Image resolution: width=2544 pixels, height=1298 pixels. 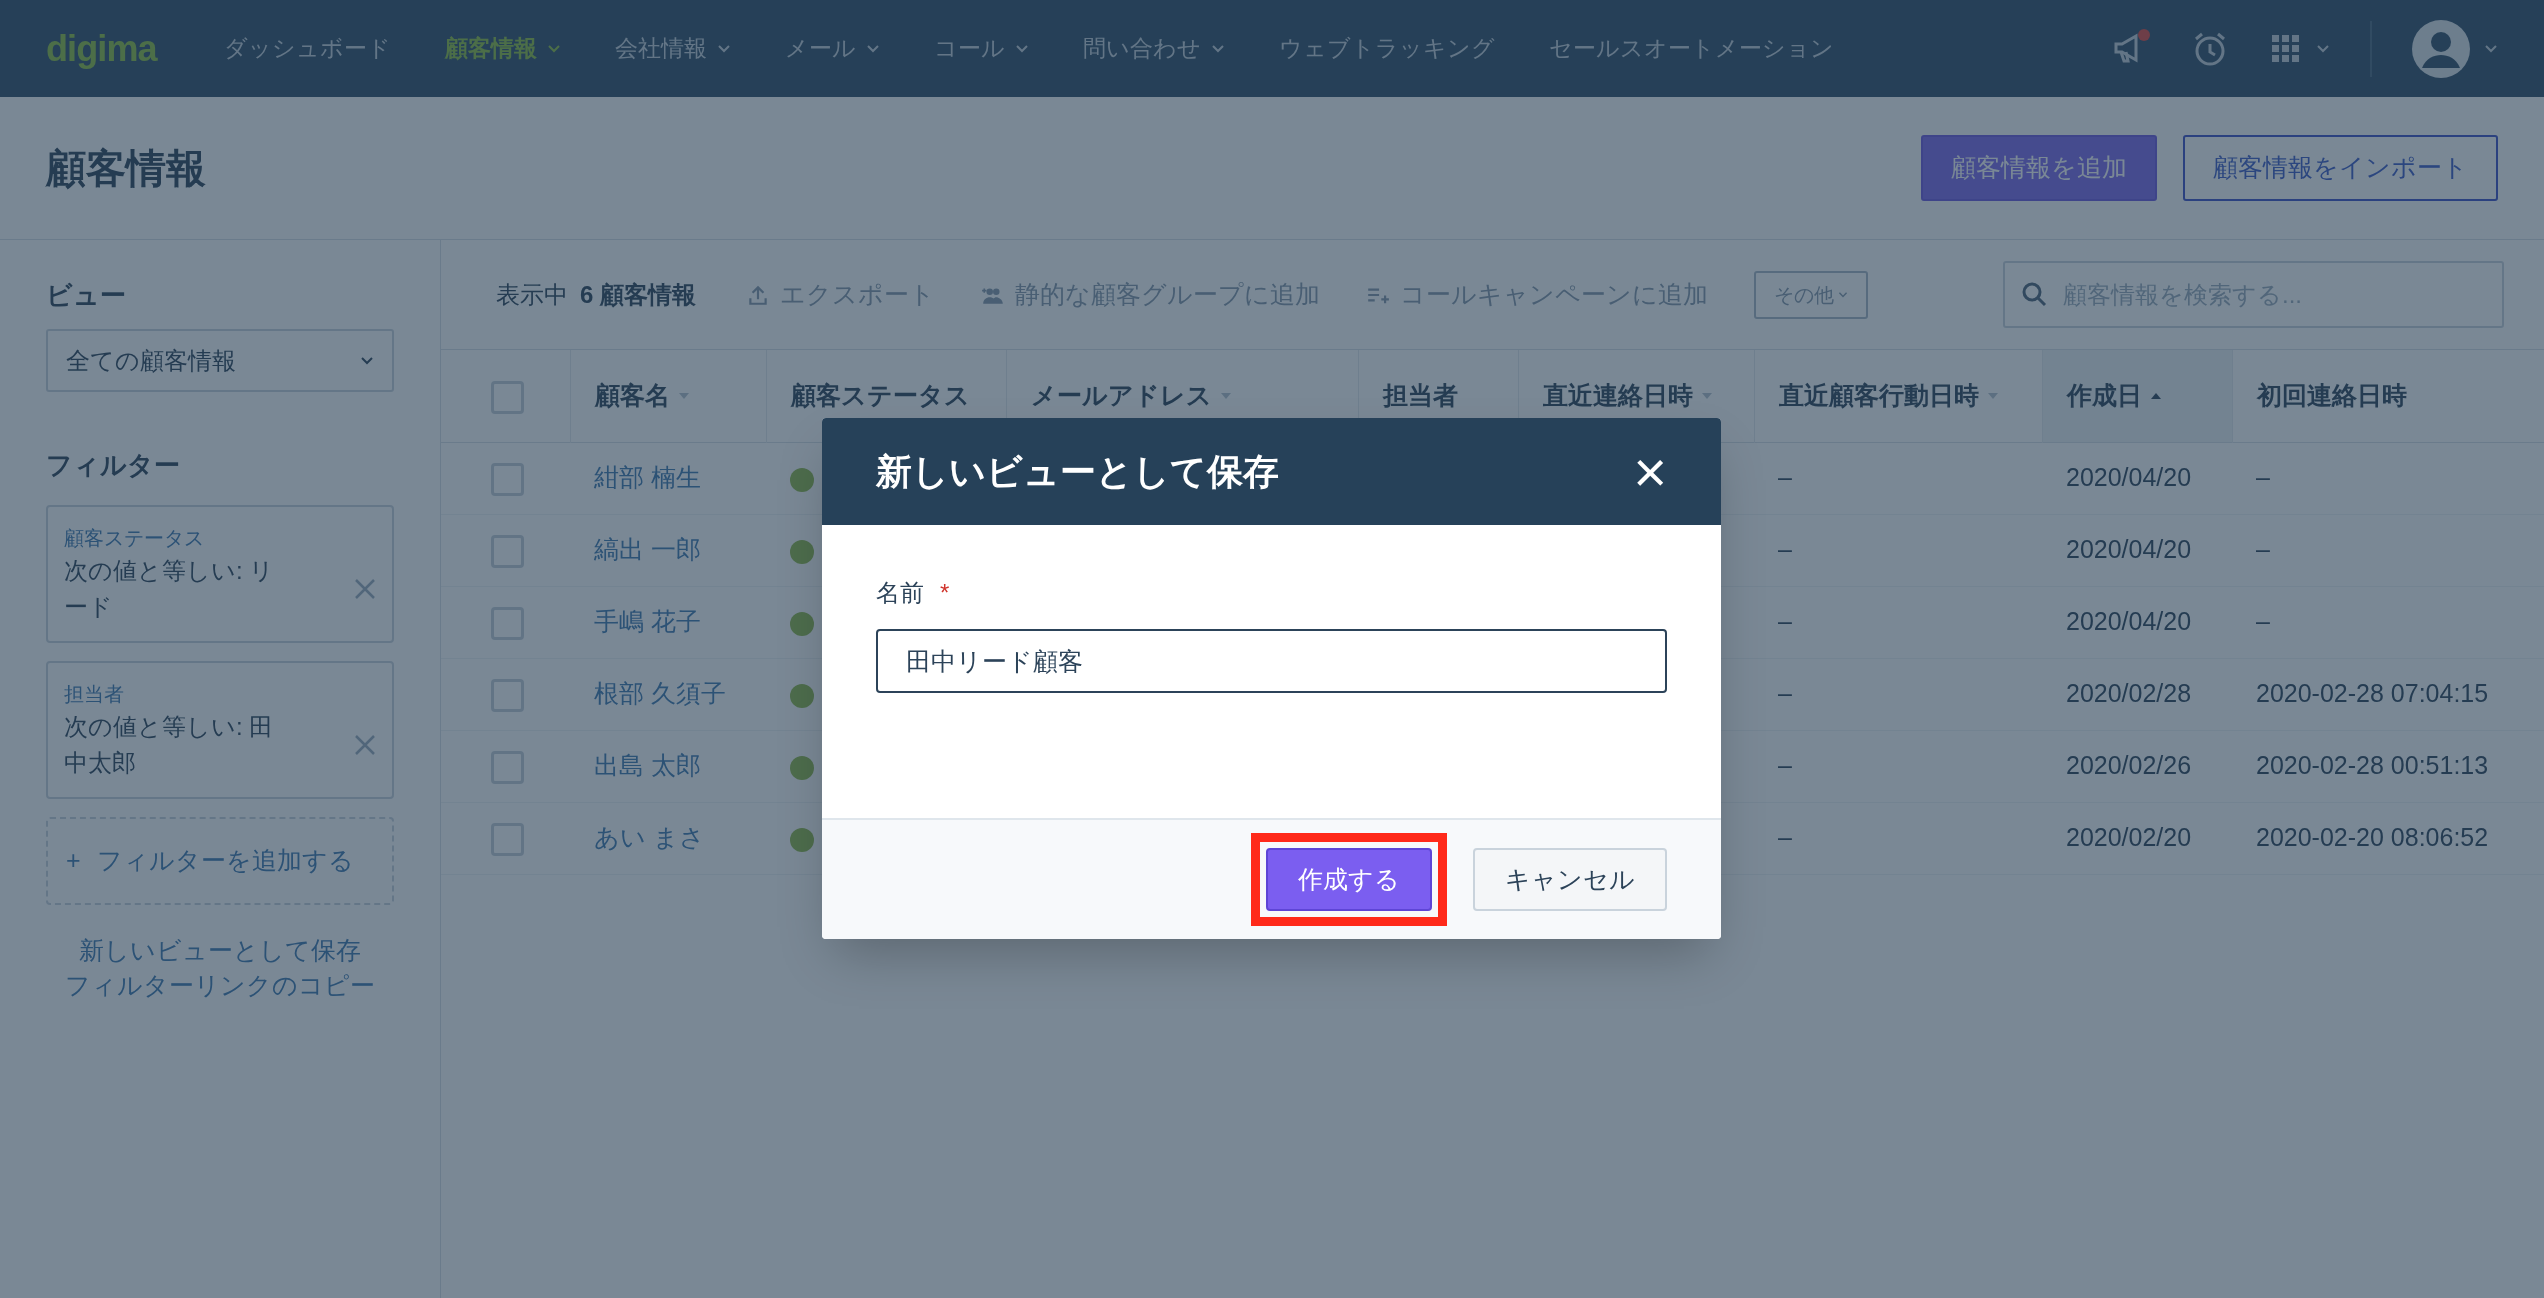 I want to click on view-select: 全ての顧客情報, so click(x=220, y=360).